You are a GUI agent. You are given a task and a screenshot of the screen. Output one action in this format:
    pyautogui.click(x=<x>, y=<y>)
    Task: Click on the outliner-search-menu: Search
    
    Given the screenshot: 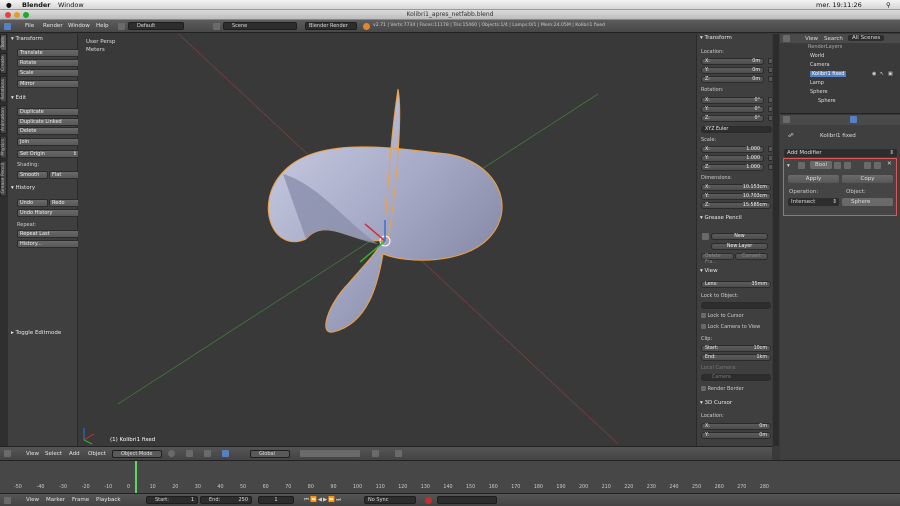 What is the action you would take?
    pyautogui.click(x=833, y=39)
    